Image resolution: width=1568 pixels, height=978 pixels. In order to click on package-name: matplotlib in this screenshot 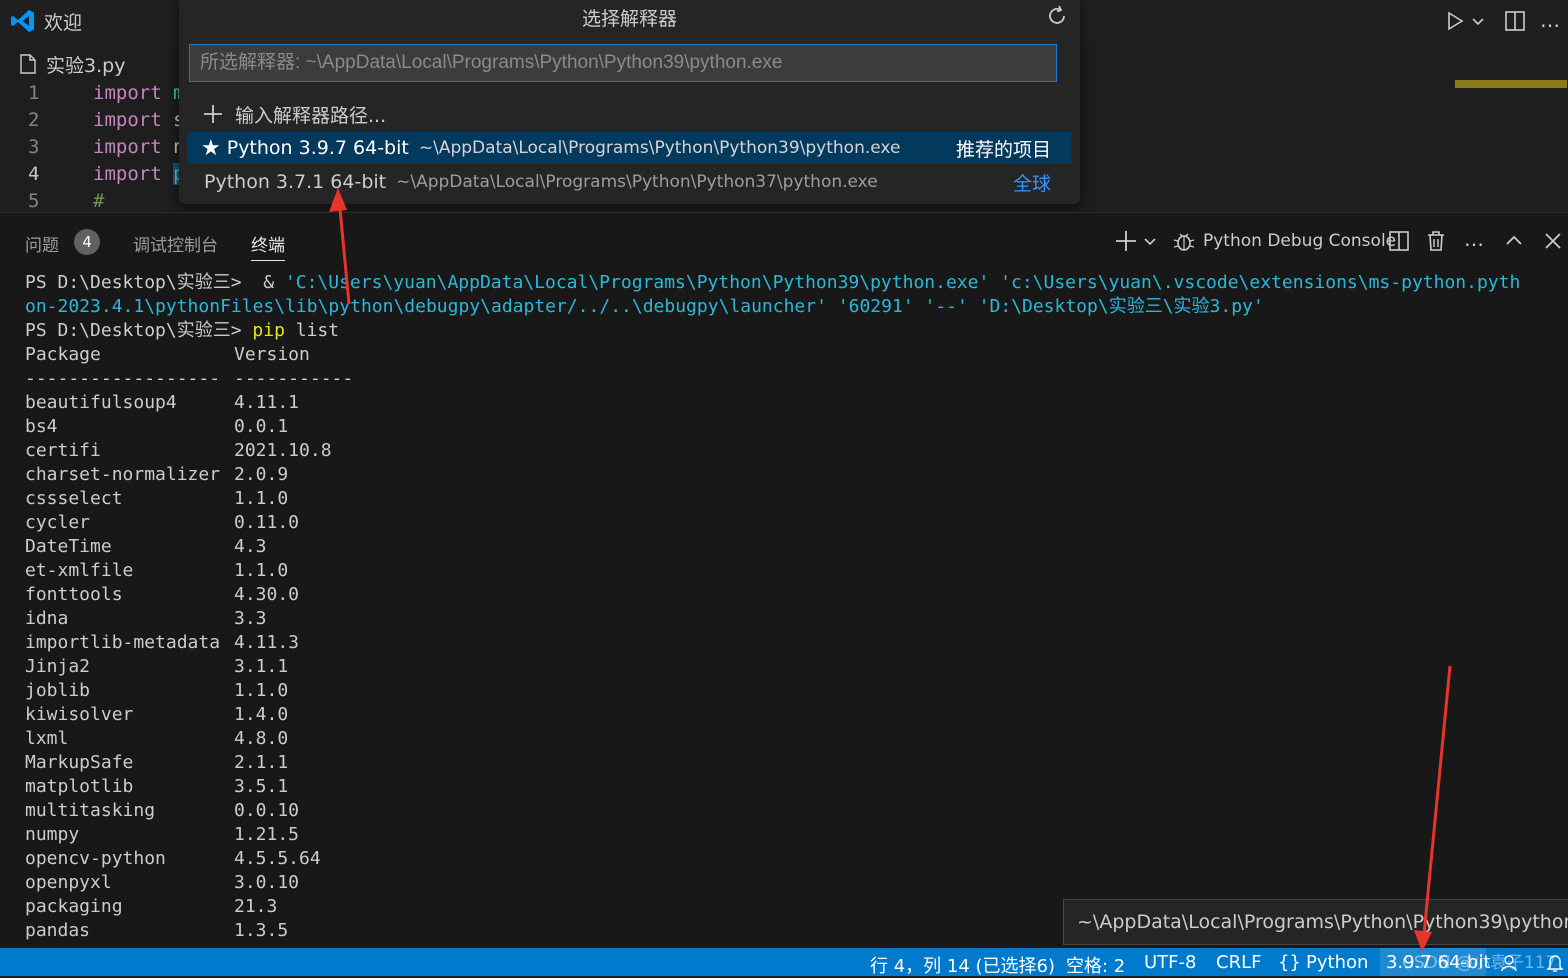, I will do `click(79, 786)`.